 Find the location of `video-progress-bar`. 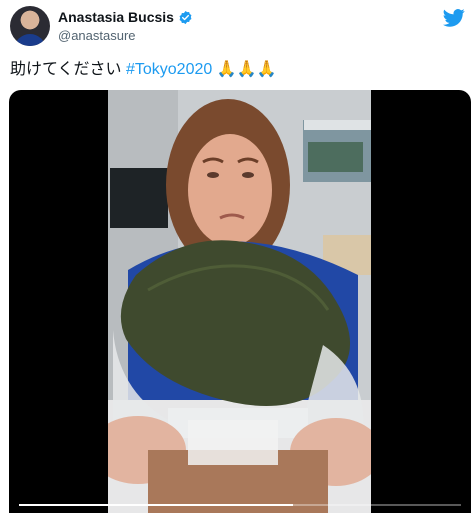

video-progress-bar is located at coordinates (240, 505).